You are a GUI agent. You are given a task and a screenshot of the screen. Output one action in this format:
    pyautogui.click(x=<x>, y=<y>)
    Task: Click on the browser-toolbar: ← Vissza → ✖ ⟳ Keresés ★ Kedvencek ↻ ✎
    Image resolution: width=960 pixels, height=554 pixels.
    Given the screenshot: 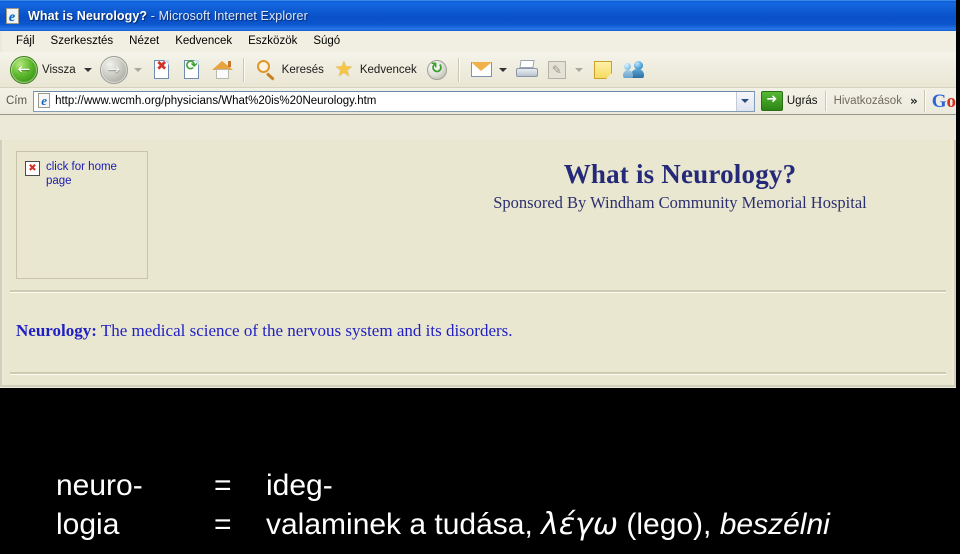 What is the action you would take?
    pyautogui.click(x=478, y=70)
    